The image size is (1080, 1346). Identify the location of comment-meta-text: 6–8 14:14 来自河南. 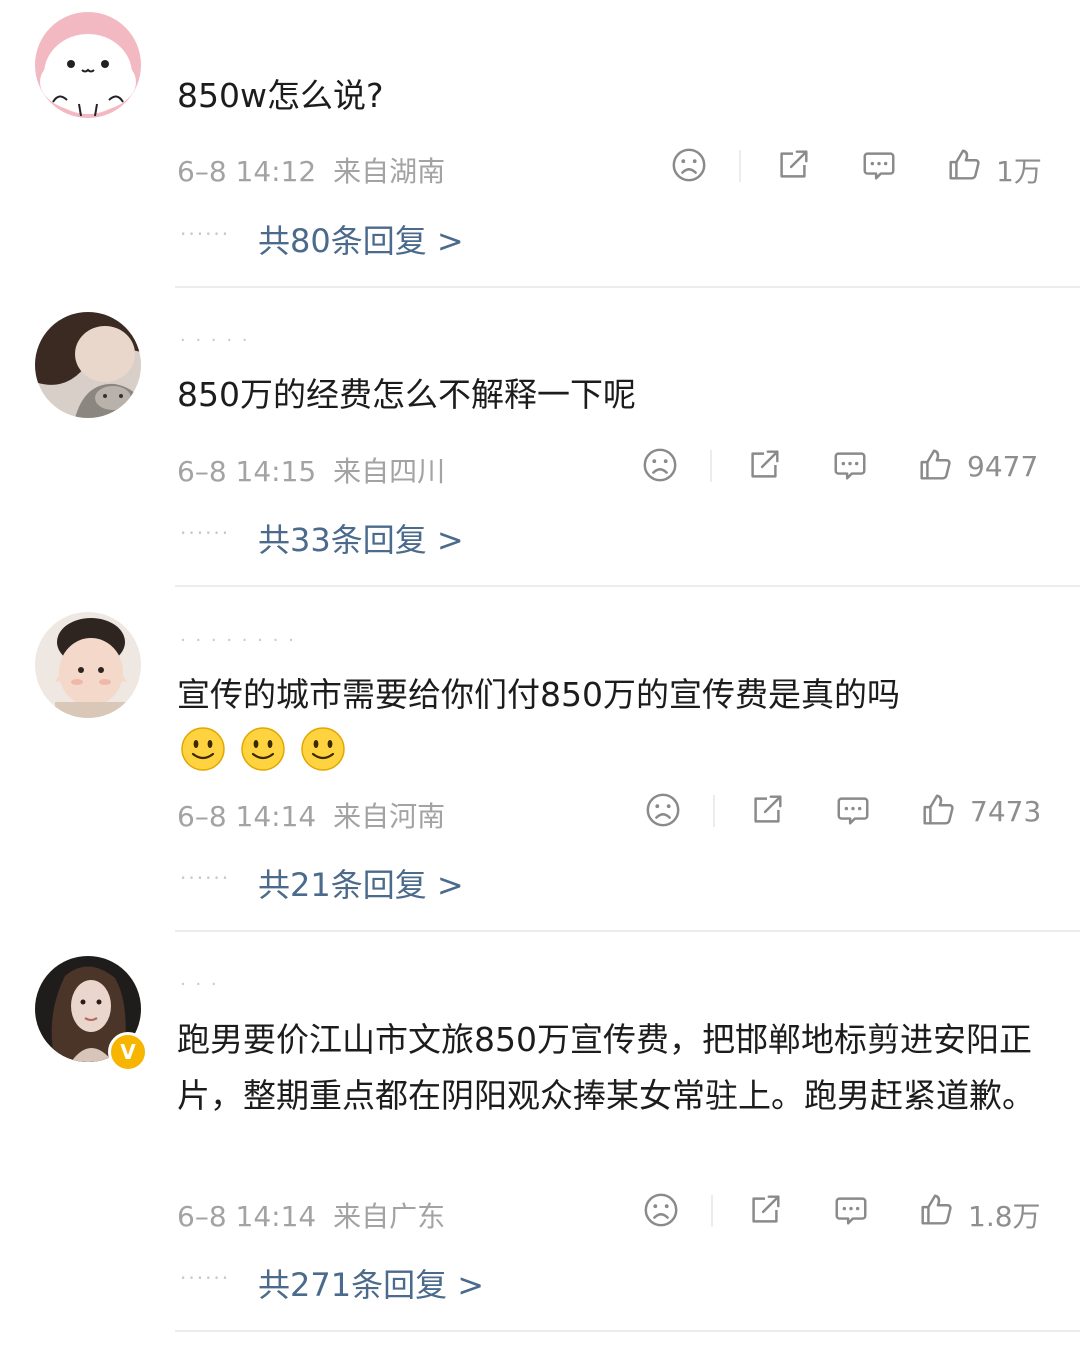
(311, 815).